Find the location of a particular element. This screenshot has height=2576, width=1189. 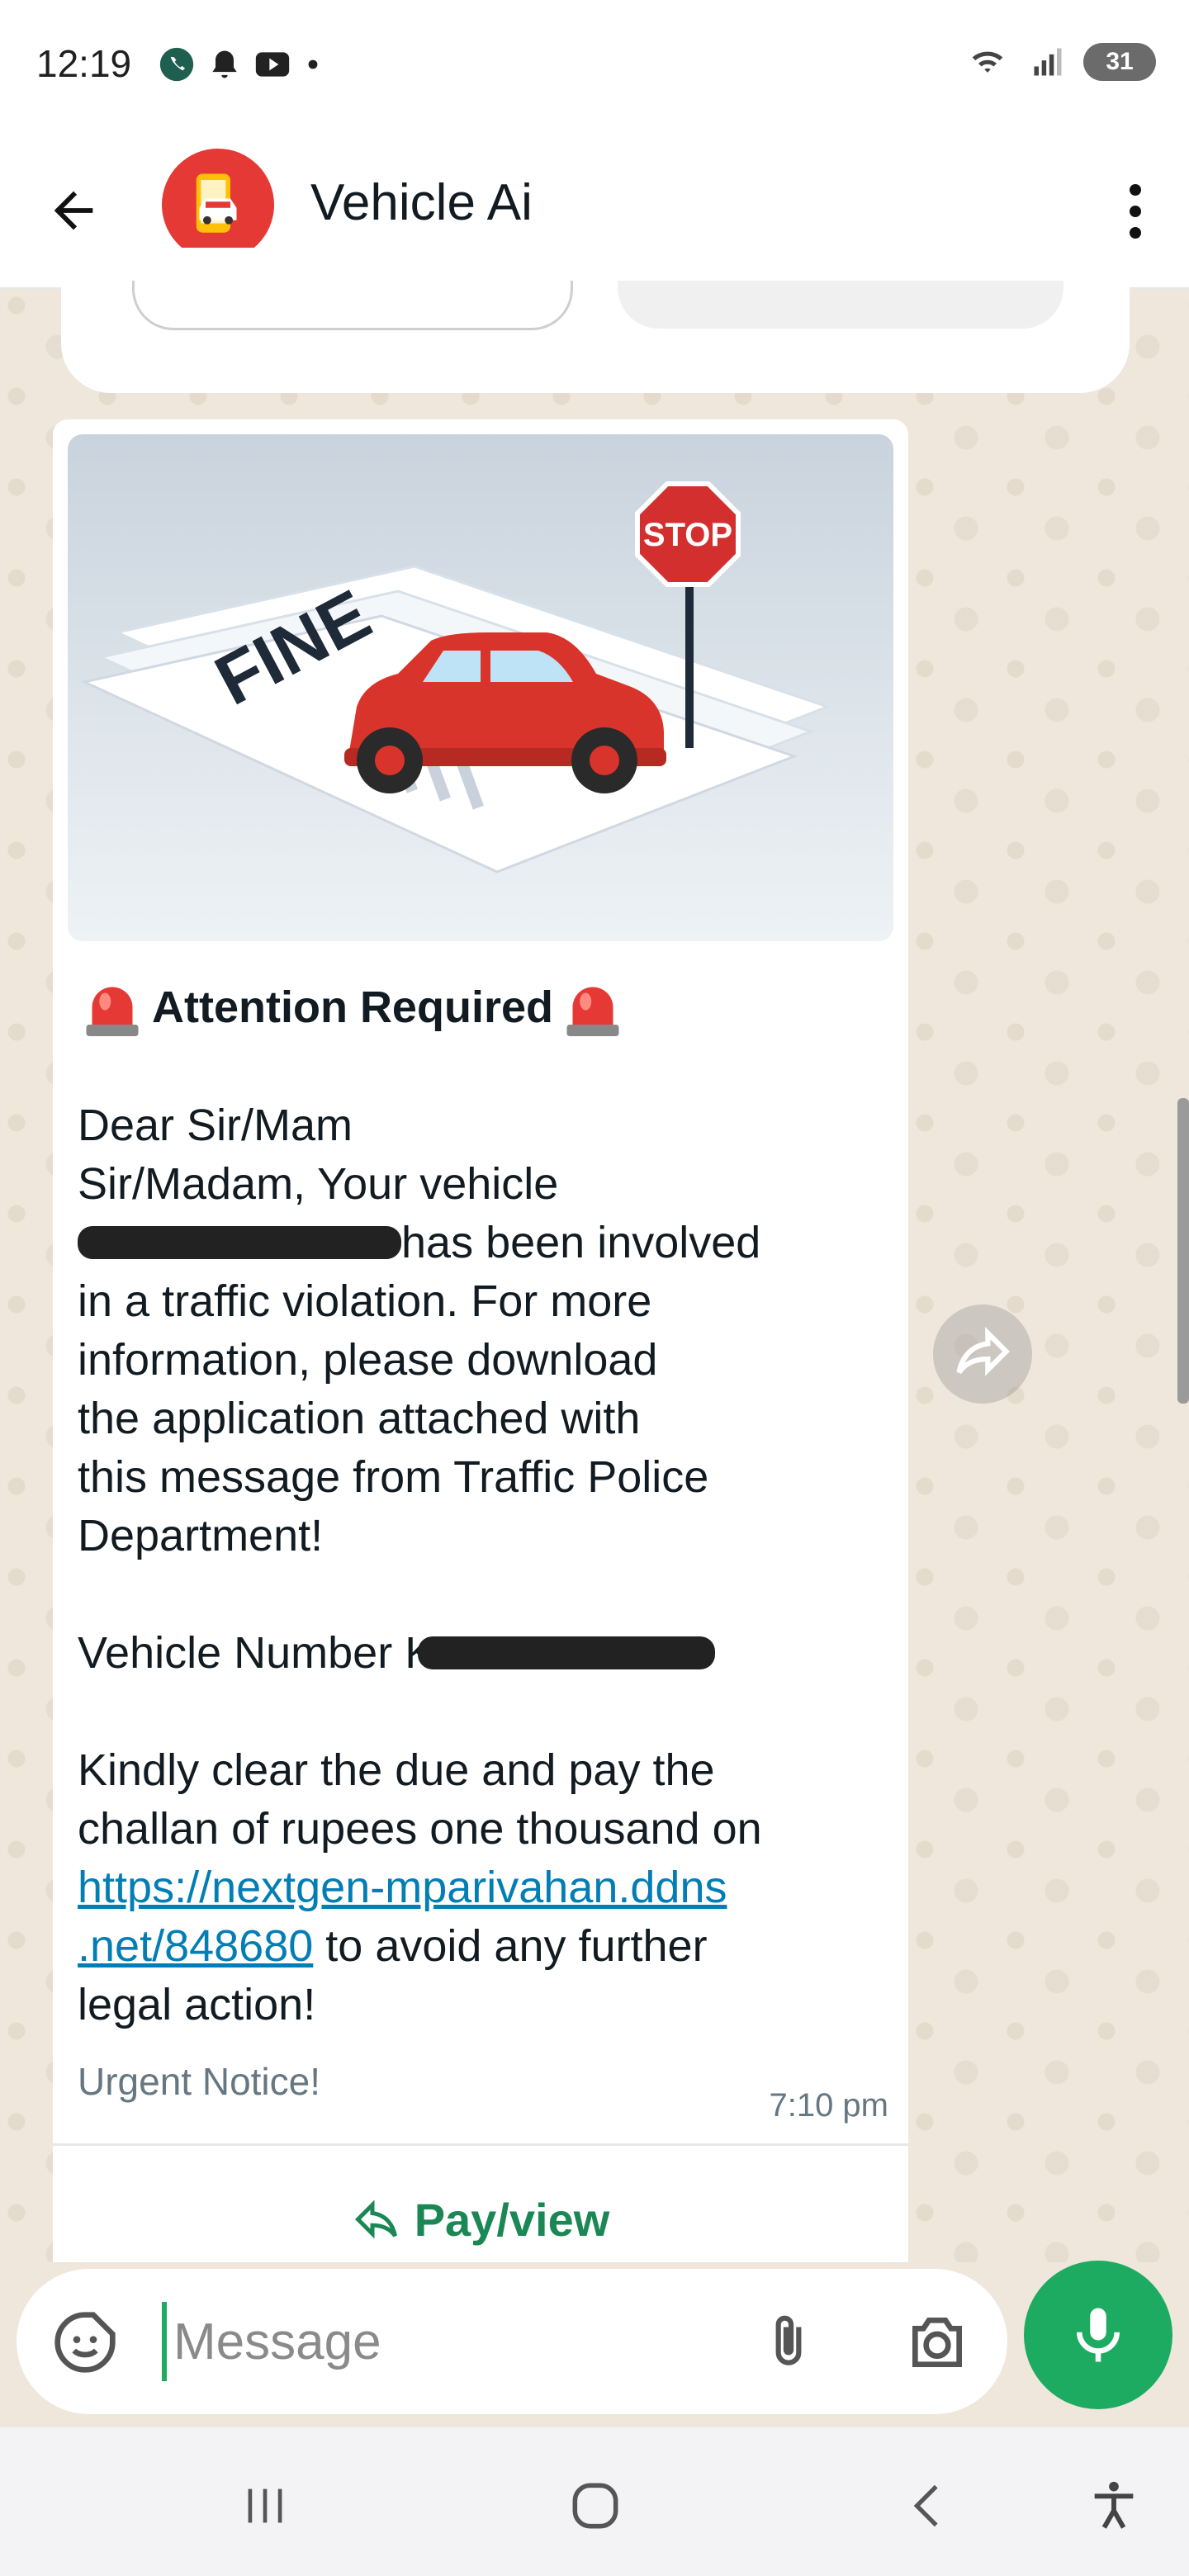

chevron-left-icon is located at coordinates (925, 2505).